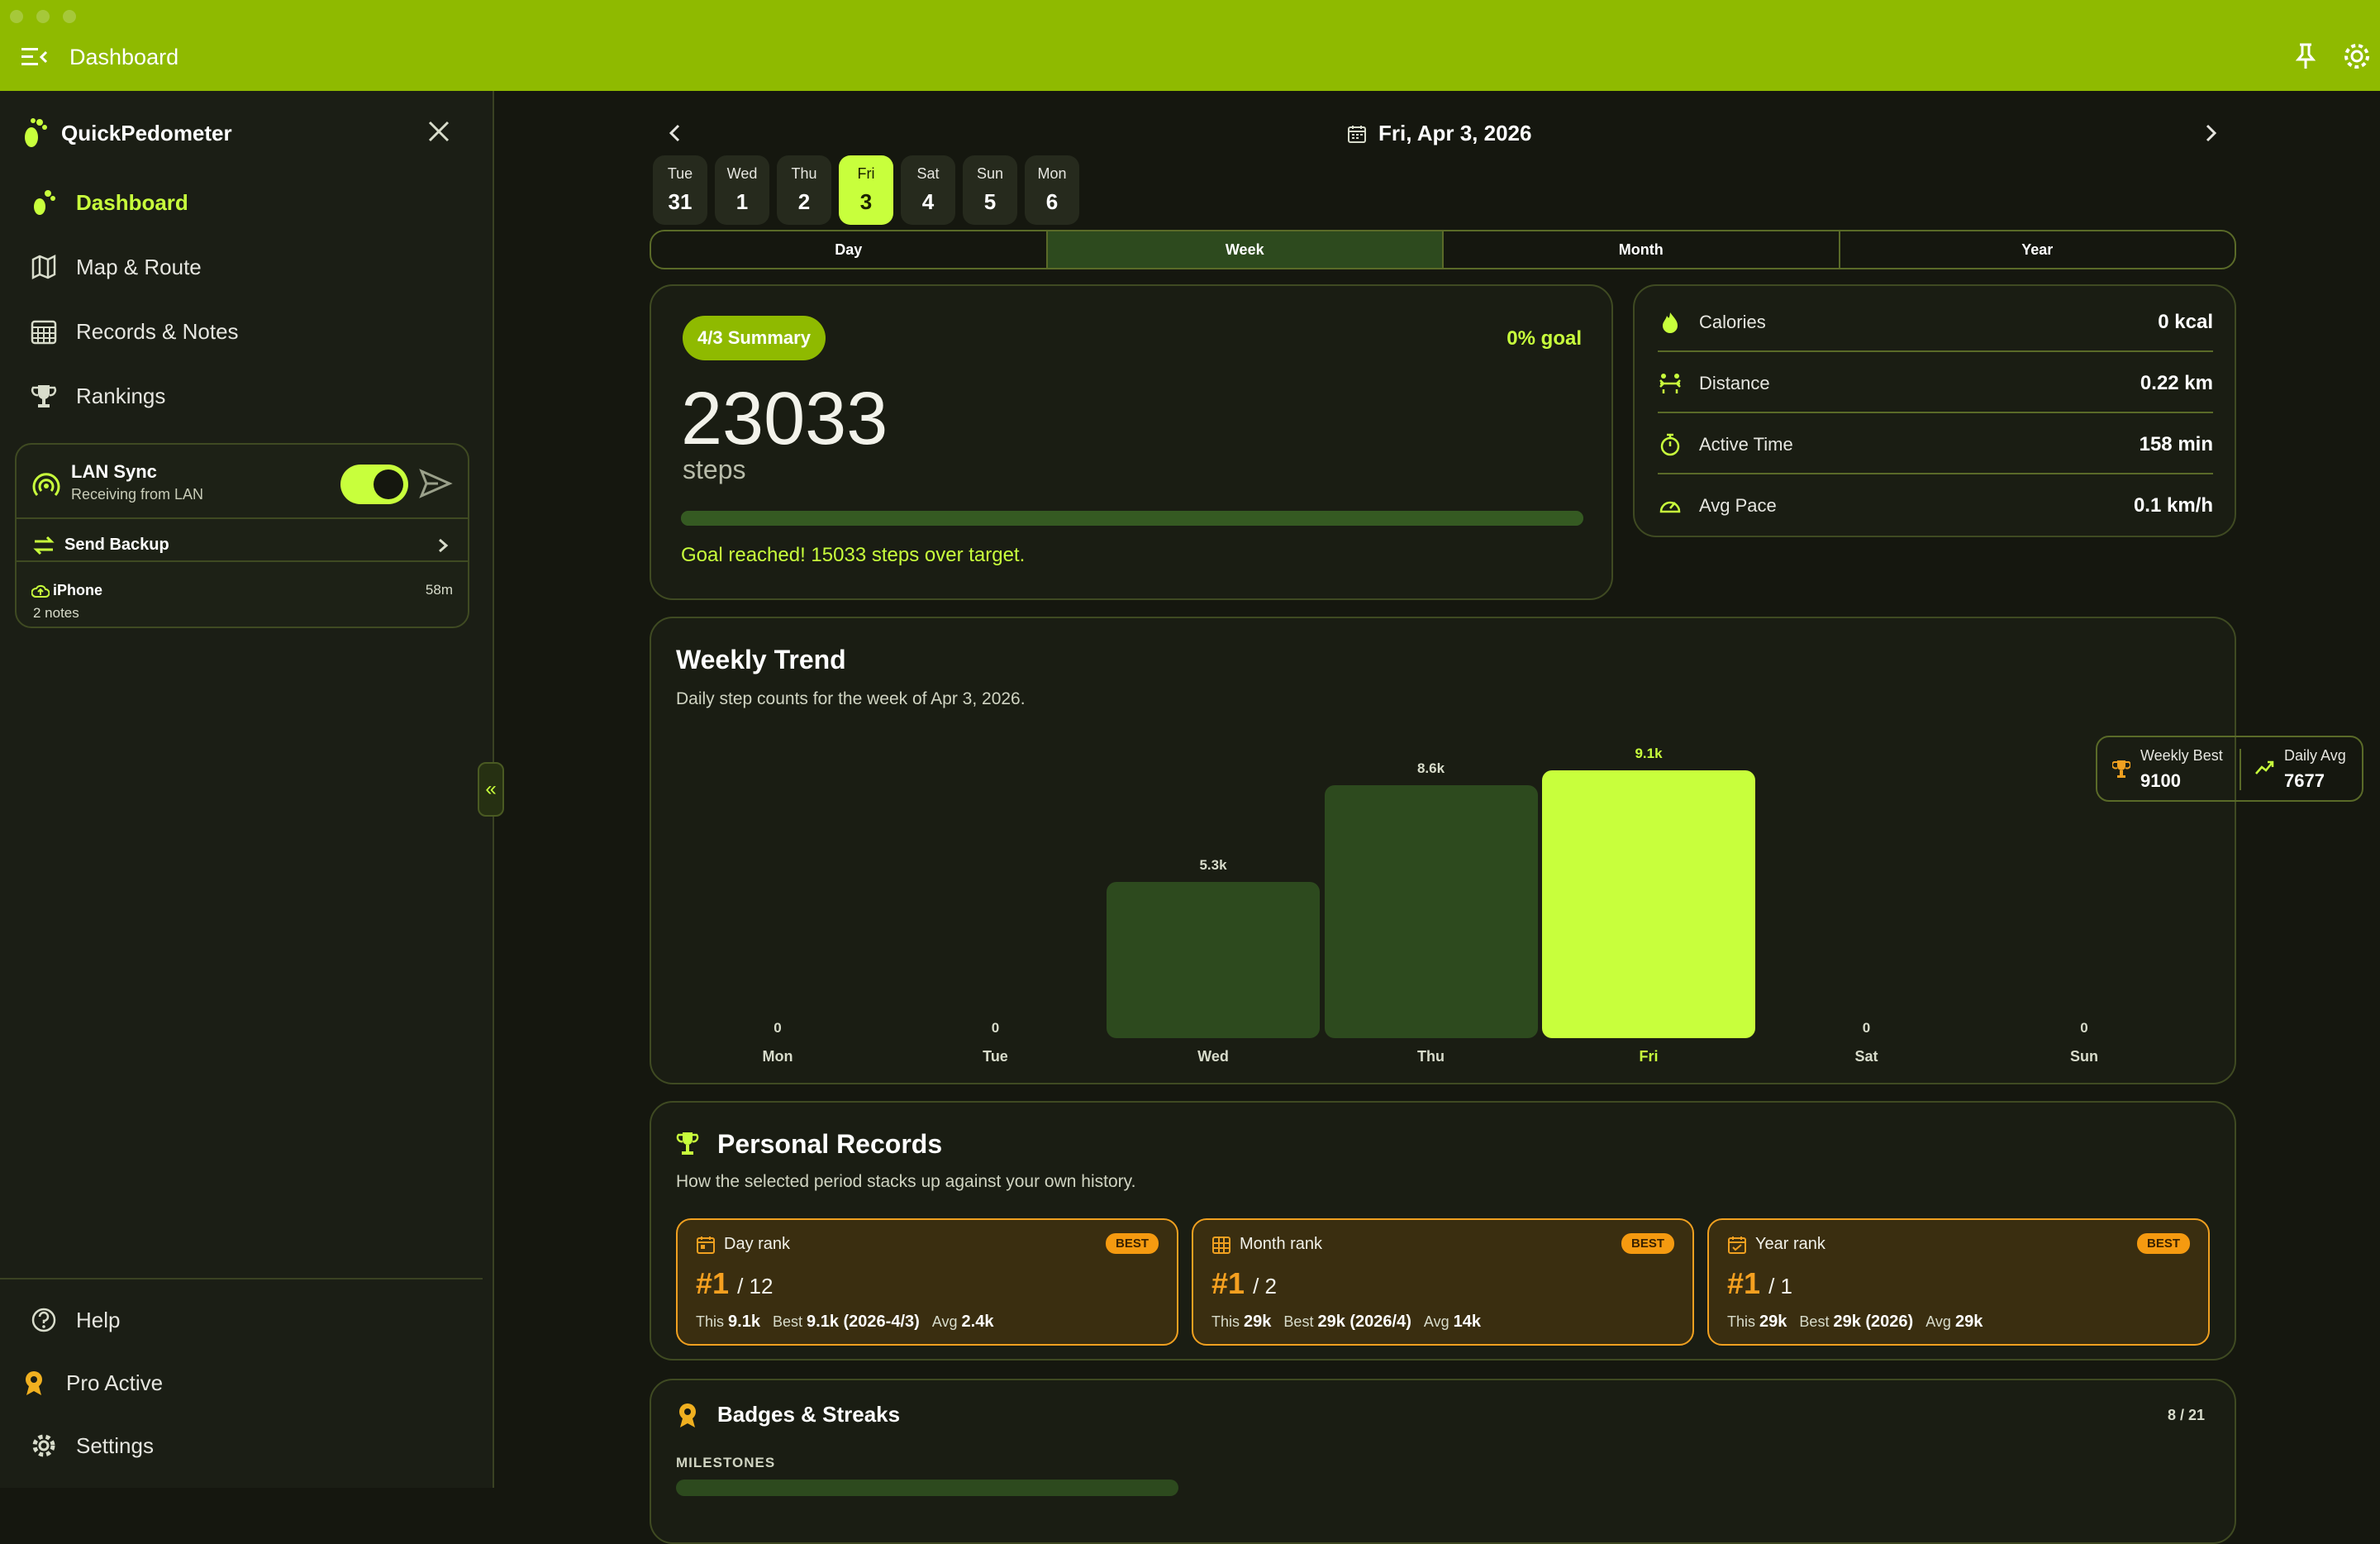  I want to click on nav-item-records-notes: Records & Notes, so click(134, 331).